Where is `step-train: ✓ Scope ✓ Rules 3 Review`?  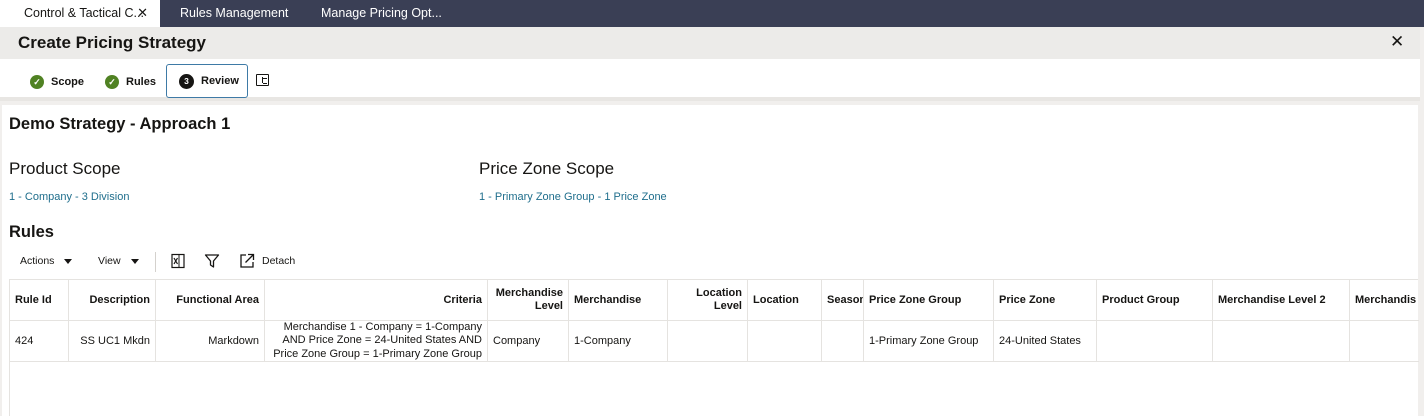
step-train: ✓ Scope ✓ Rules 3 Review is located at coordinates (710, 80).